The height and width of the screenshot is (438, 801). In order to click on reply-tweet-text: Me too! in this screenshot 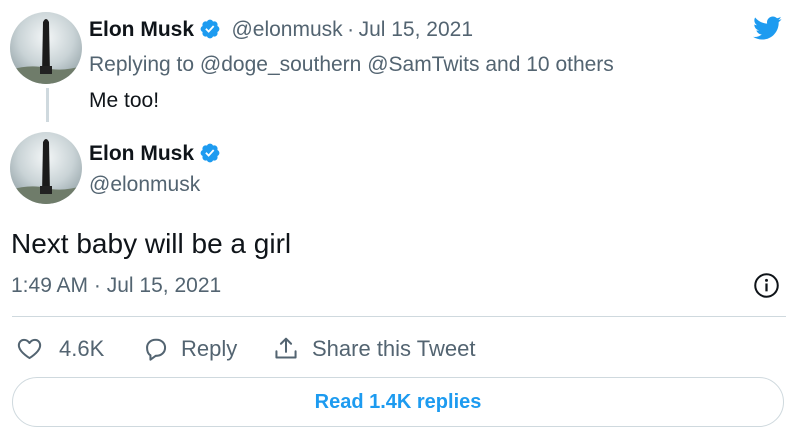, I will do `click(124, 100)`.